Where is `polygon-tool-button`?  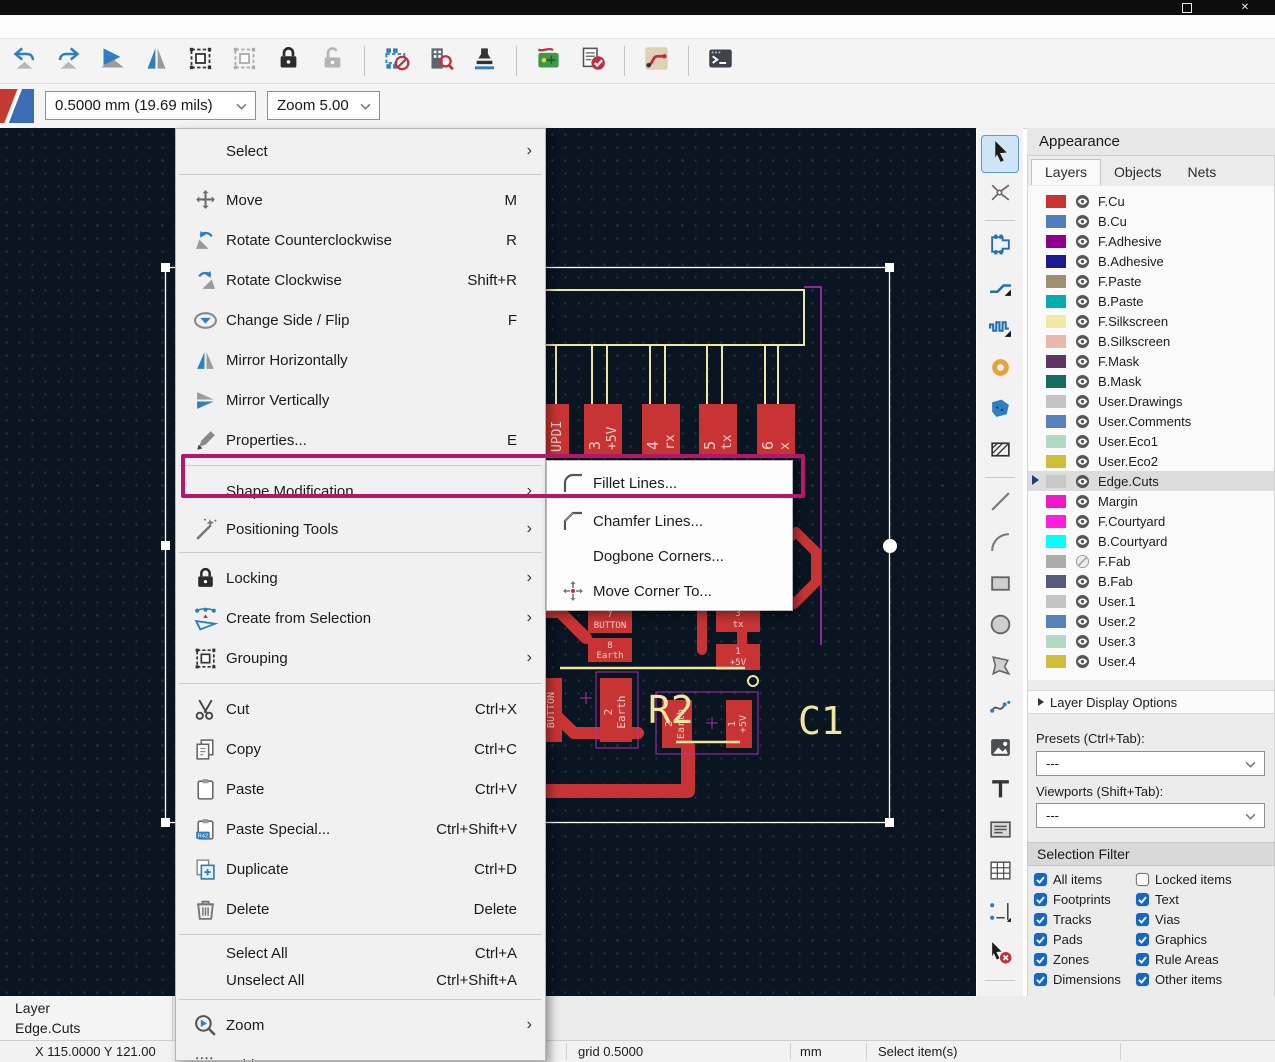 polygon-tool-button is located at coordinates (1000, 668).